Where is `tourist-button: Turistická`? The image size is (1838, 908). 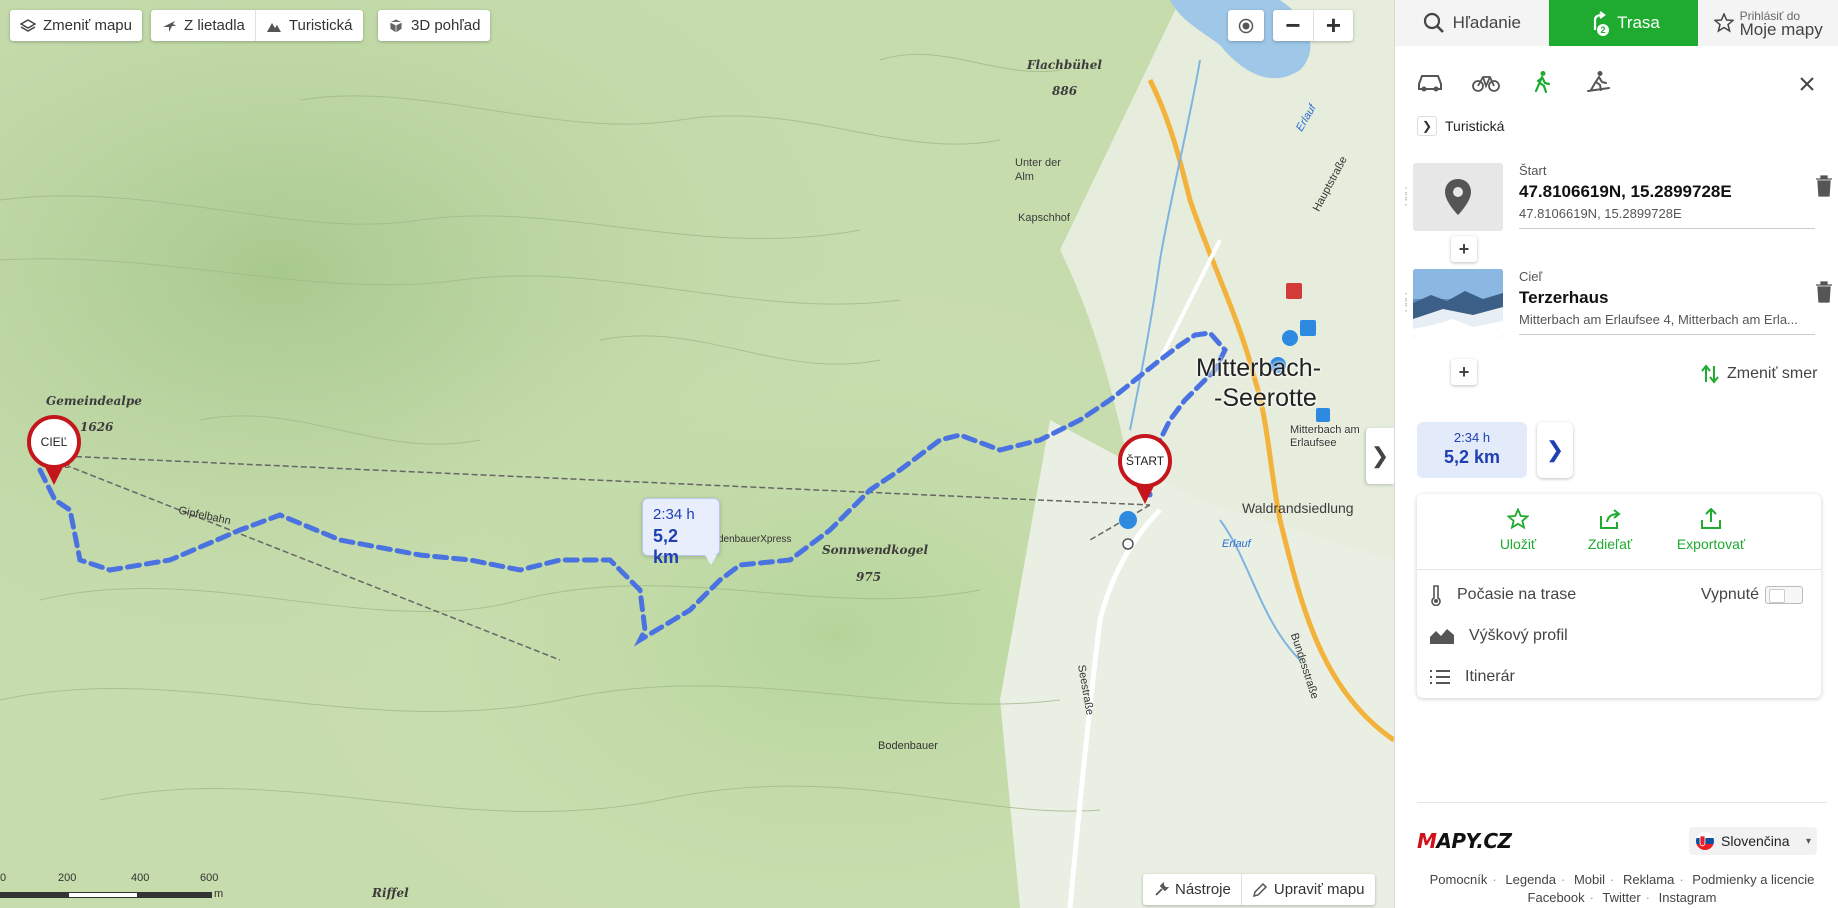
tourist-button: Turistická is located at coordinates (308, 25).